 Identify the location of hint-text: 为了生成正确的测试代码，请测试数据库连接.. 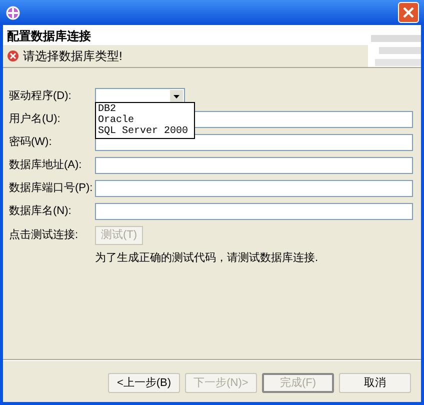
(207, 258).